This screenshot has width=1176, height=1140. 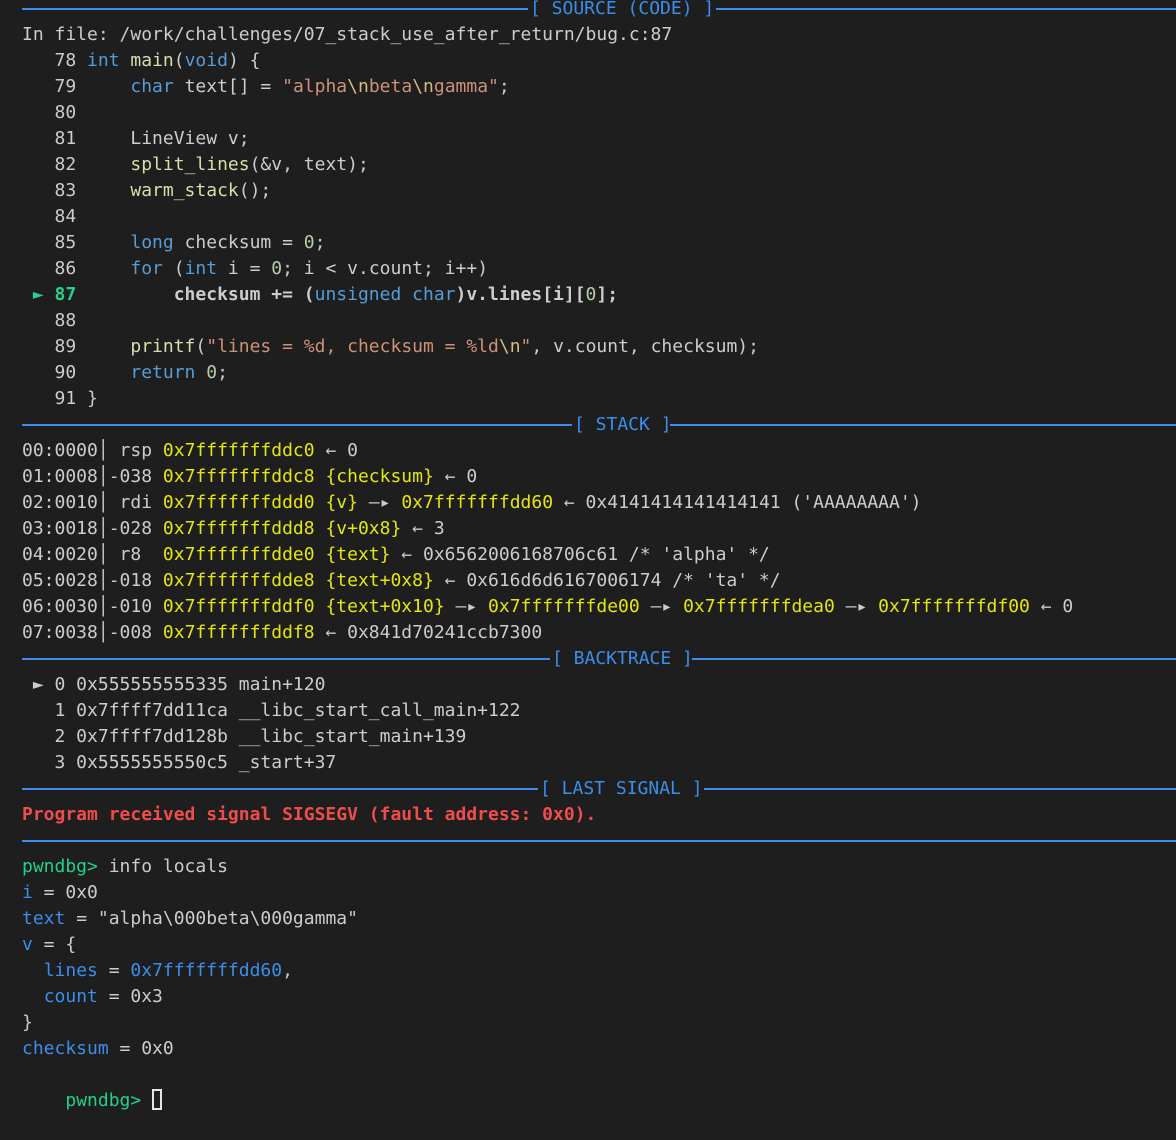 What do you see at coordinates (49, 113) in the screenshot?
I see `source-line: 80` at bounding box center [49, 113].